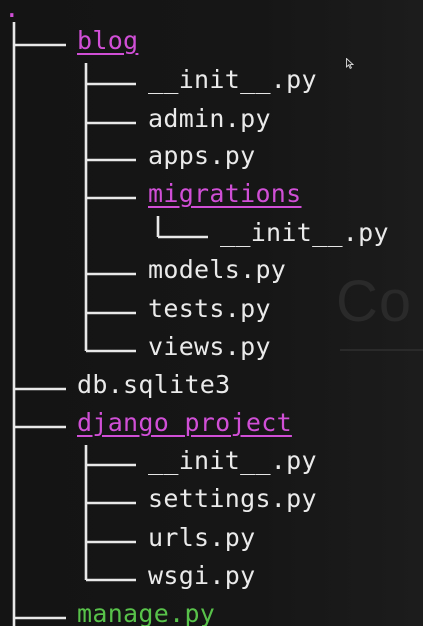 This screenshot has width=423, height=626. I want to click on file-db-sqlite3-9: db.sqlite3, so click(154, 385).